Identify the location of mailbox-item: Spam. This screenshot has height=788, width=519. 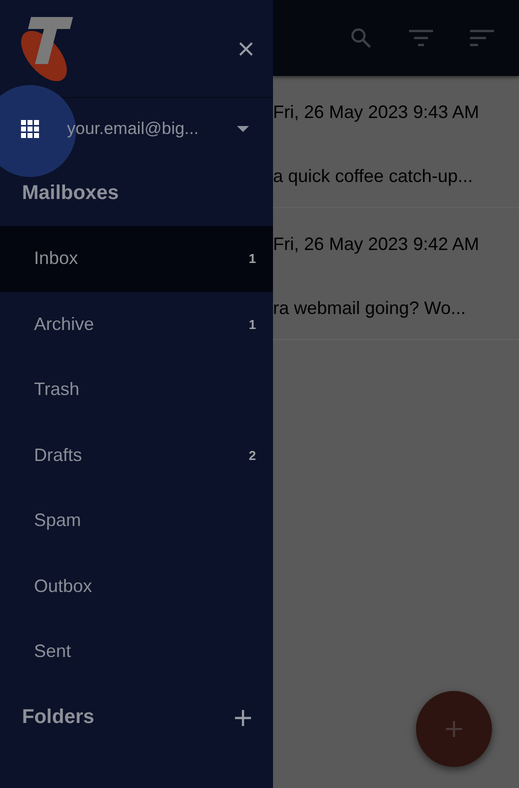
(136, 521).